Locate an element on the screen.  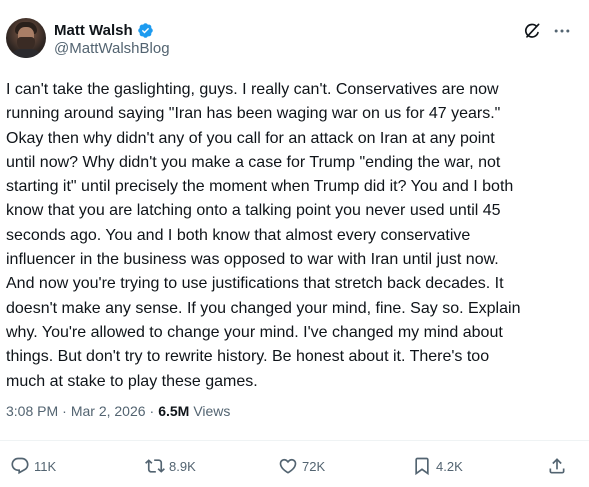
views-label: Views is located at coordinates (212, 411).